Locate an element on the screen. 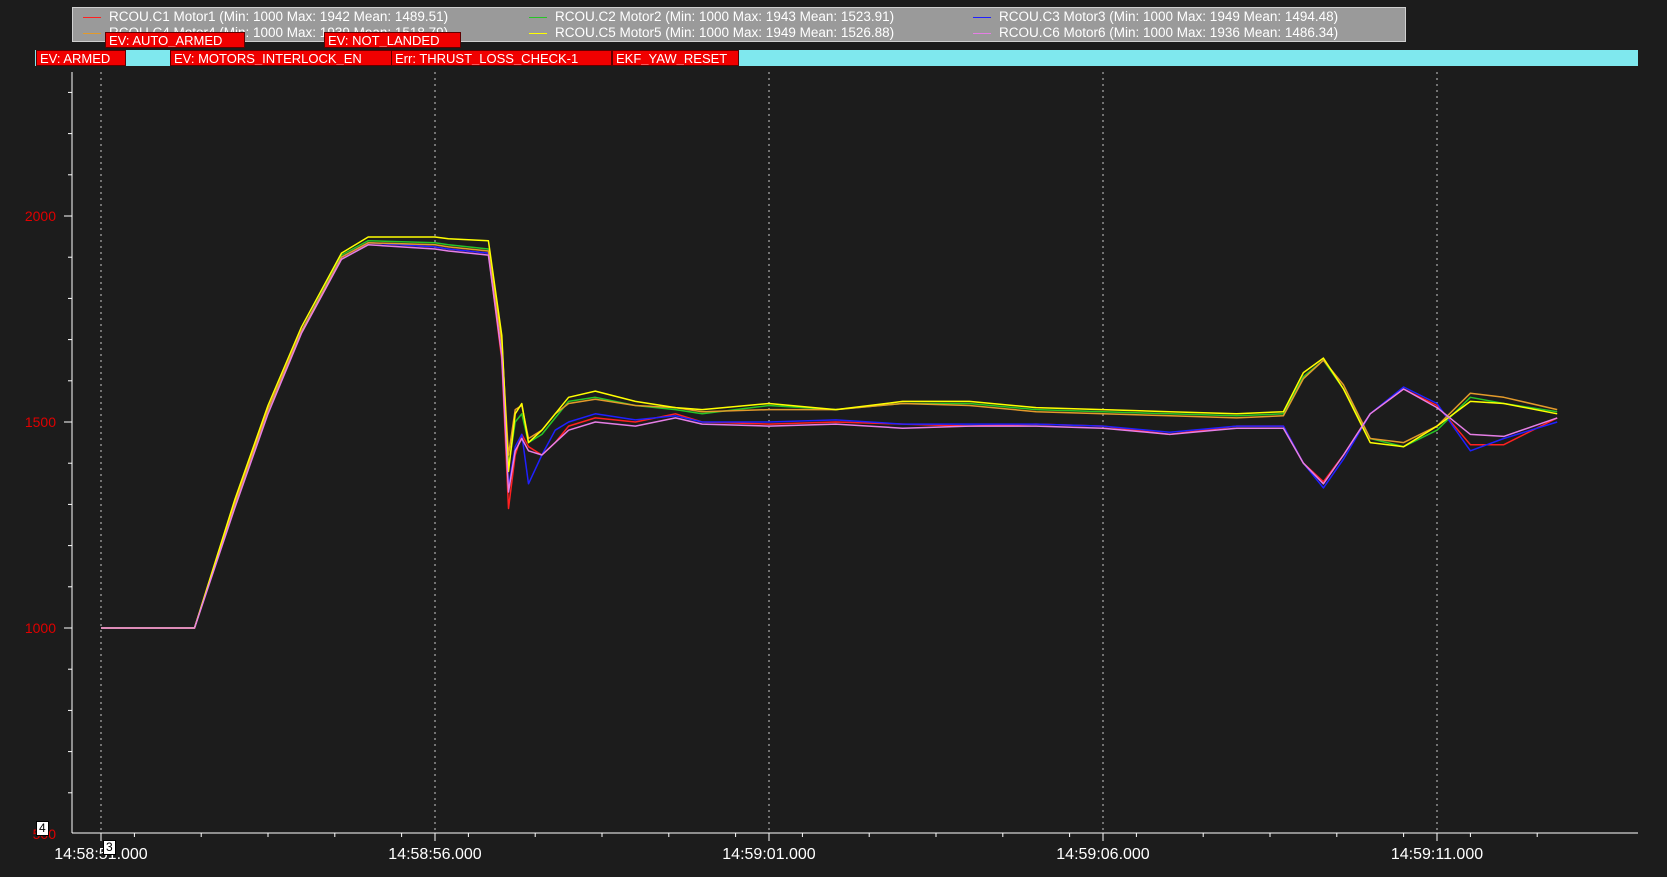  legend-swatch-motor3 is located at coordinates (982, 17).